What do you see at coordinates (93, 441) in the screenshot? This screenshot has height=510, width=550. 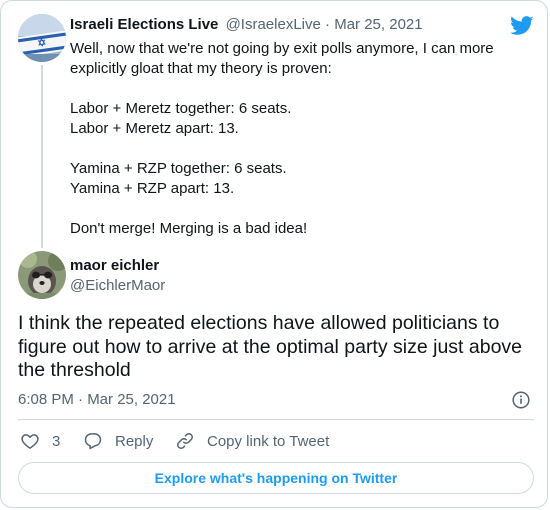 I see `reply-bubble-icon` at bounding box center [93, 441].